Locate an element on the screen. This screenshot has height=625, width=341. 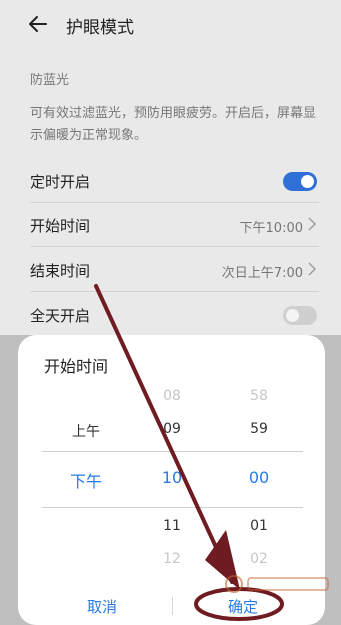
header: 护眼模式 is located at coordinates (170, 26).